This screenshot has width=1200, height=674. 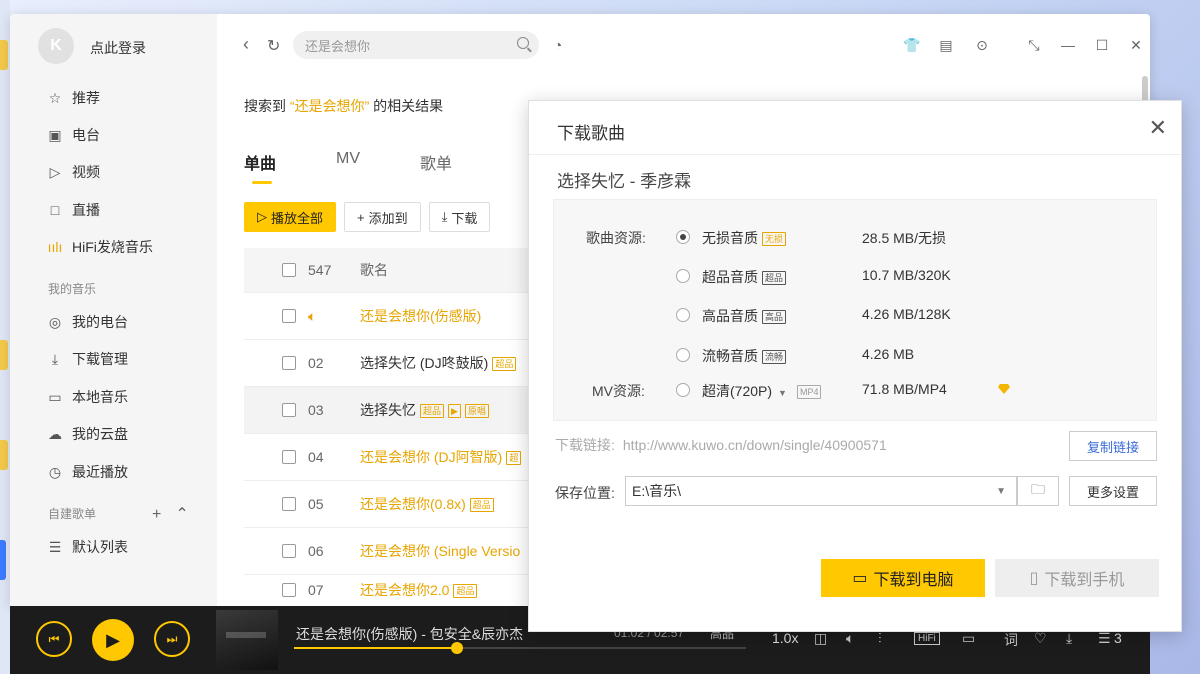 I want to click on quality-option-lossless: 无损音质 无损, so click(x=744, y=238).